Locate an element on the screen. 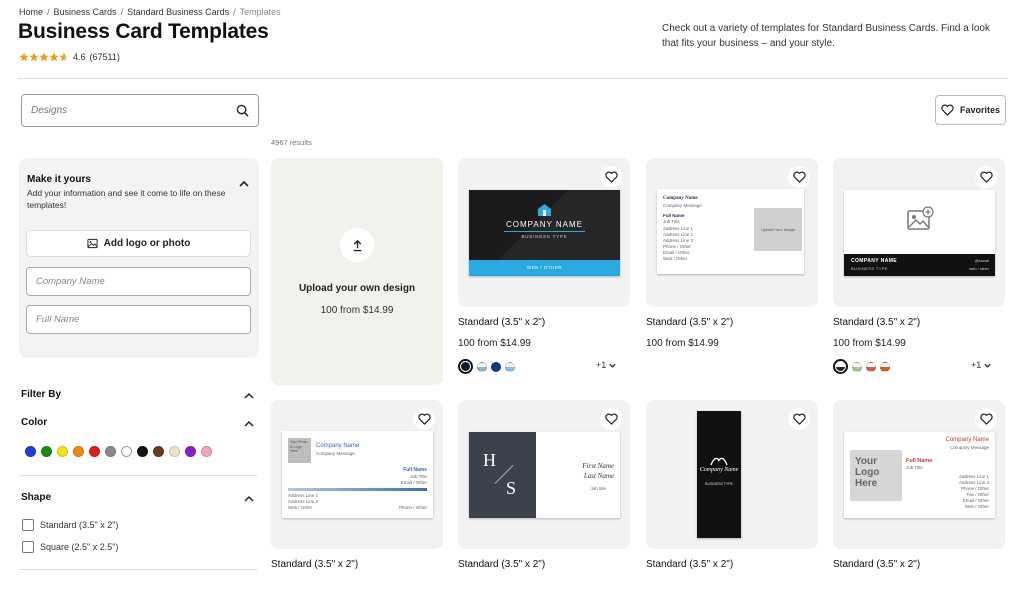 Image resolution: width=1024 pixels, height=593 pixels. rating-value: 4.6 is located at coordinates (79, 57).